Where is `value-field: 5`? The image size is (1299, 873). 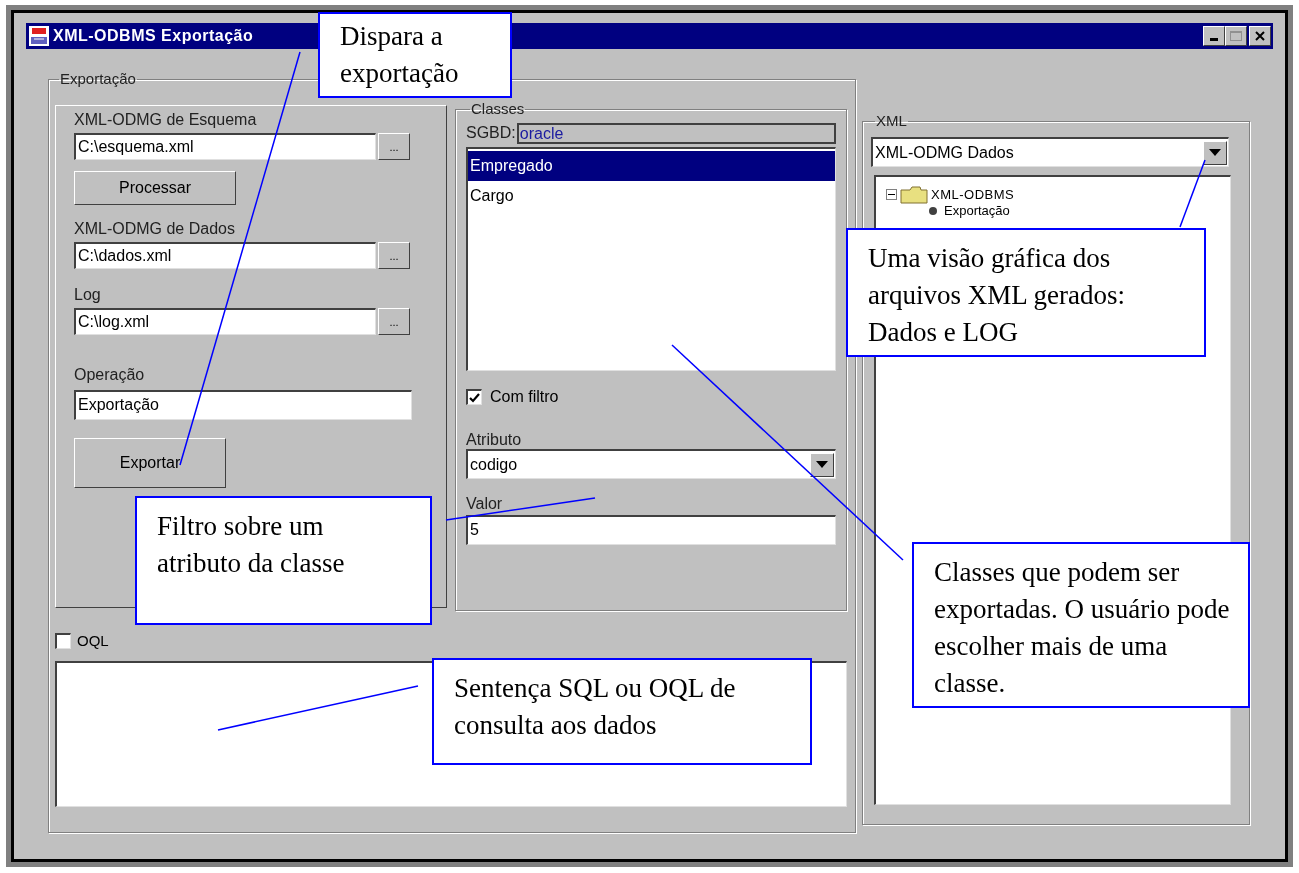
value-field: 5 is located at coordinates (651, 530).